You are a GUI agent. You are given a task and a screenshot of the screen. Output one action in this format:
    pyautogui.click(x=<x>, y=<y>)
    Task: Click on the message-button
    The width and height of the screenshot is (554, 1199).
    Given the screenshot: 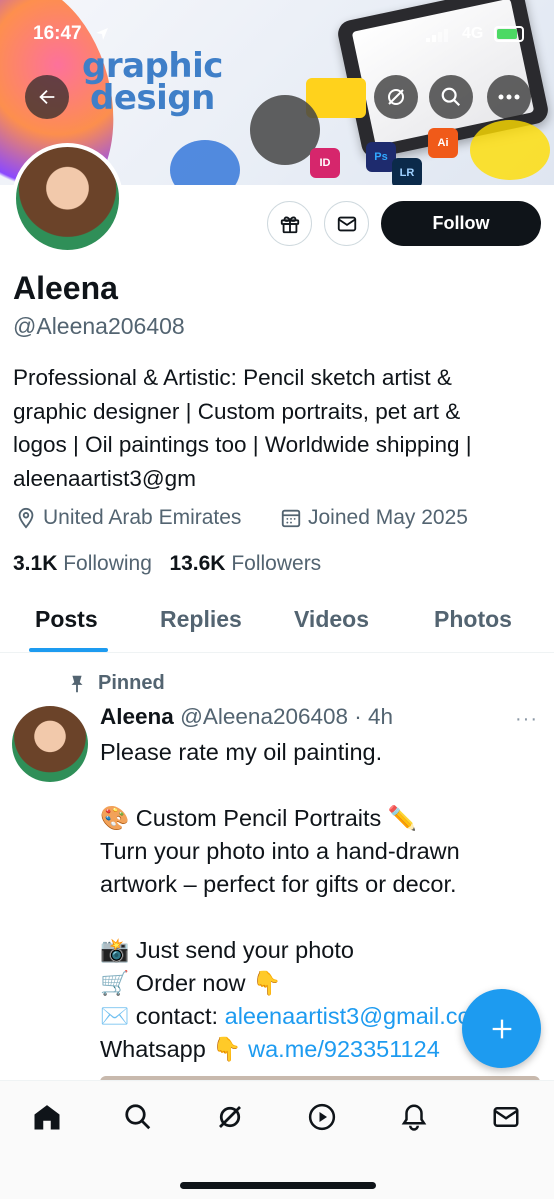 What is the action you would take?
    pyautogui.click(x=346, y=223)
    